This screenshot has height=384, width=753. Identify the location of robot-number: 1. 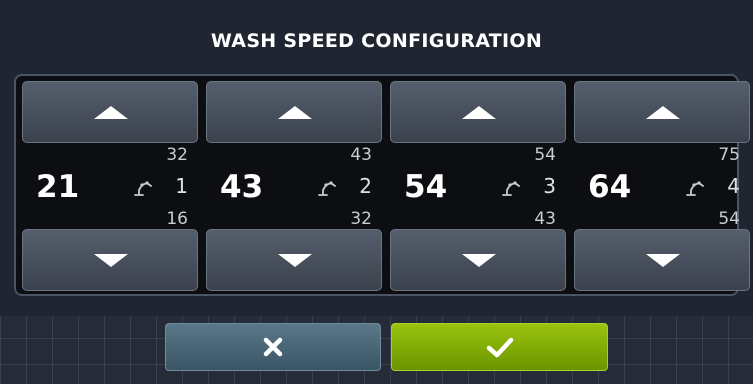
(181, 186).